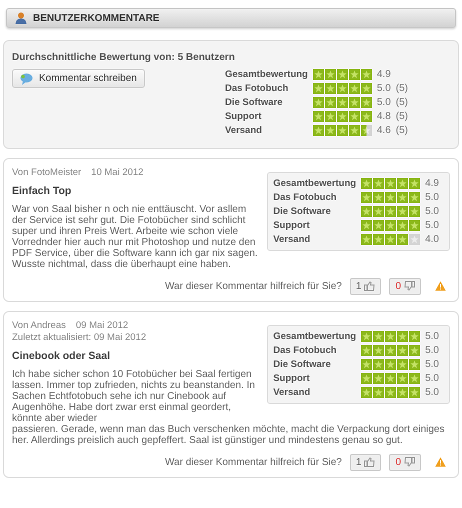  What do you see at coordinates (432, 239) in the screenshot?
I see `rating-score: 4.0` at bounding box center [432, 239].